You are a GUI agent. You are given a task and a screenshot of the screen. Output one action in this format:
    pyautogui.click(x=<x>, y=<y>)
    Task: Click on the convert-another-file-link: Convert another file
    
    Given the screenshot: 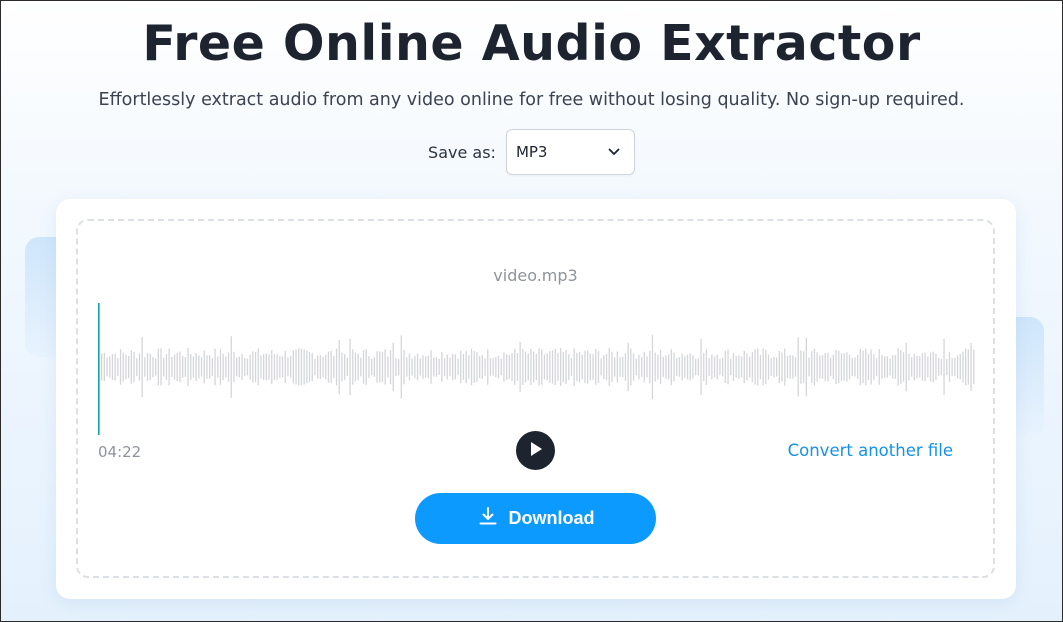 What is the action you would take?
    pyautogui.click(x=870, y=450)
    